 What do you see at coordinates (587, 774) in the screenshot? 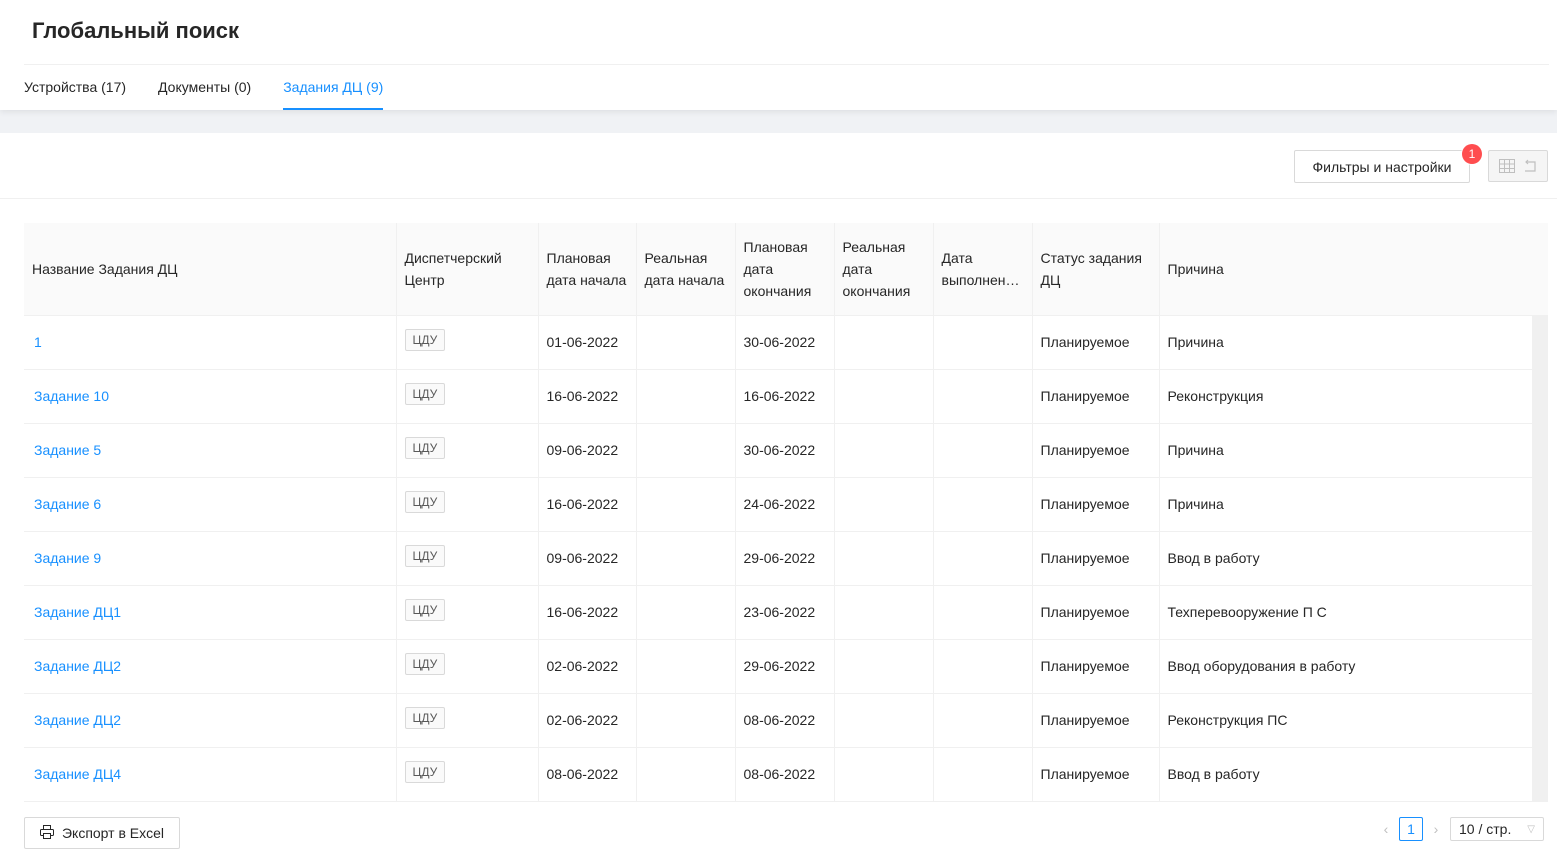
I see `plan-start-cell: 08-06-2022` at bounding box center [587, 774].